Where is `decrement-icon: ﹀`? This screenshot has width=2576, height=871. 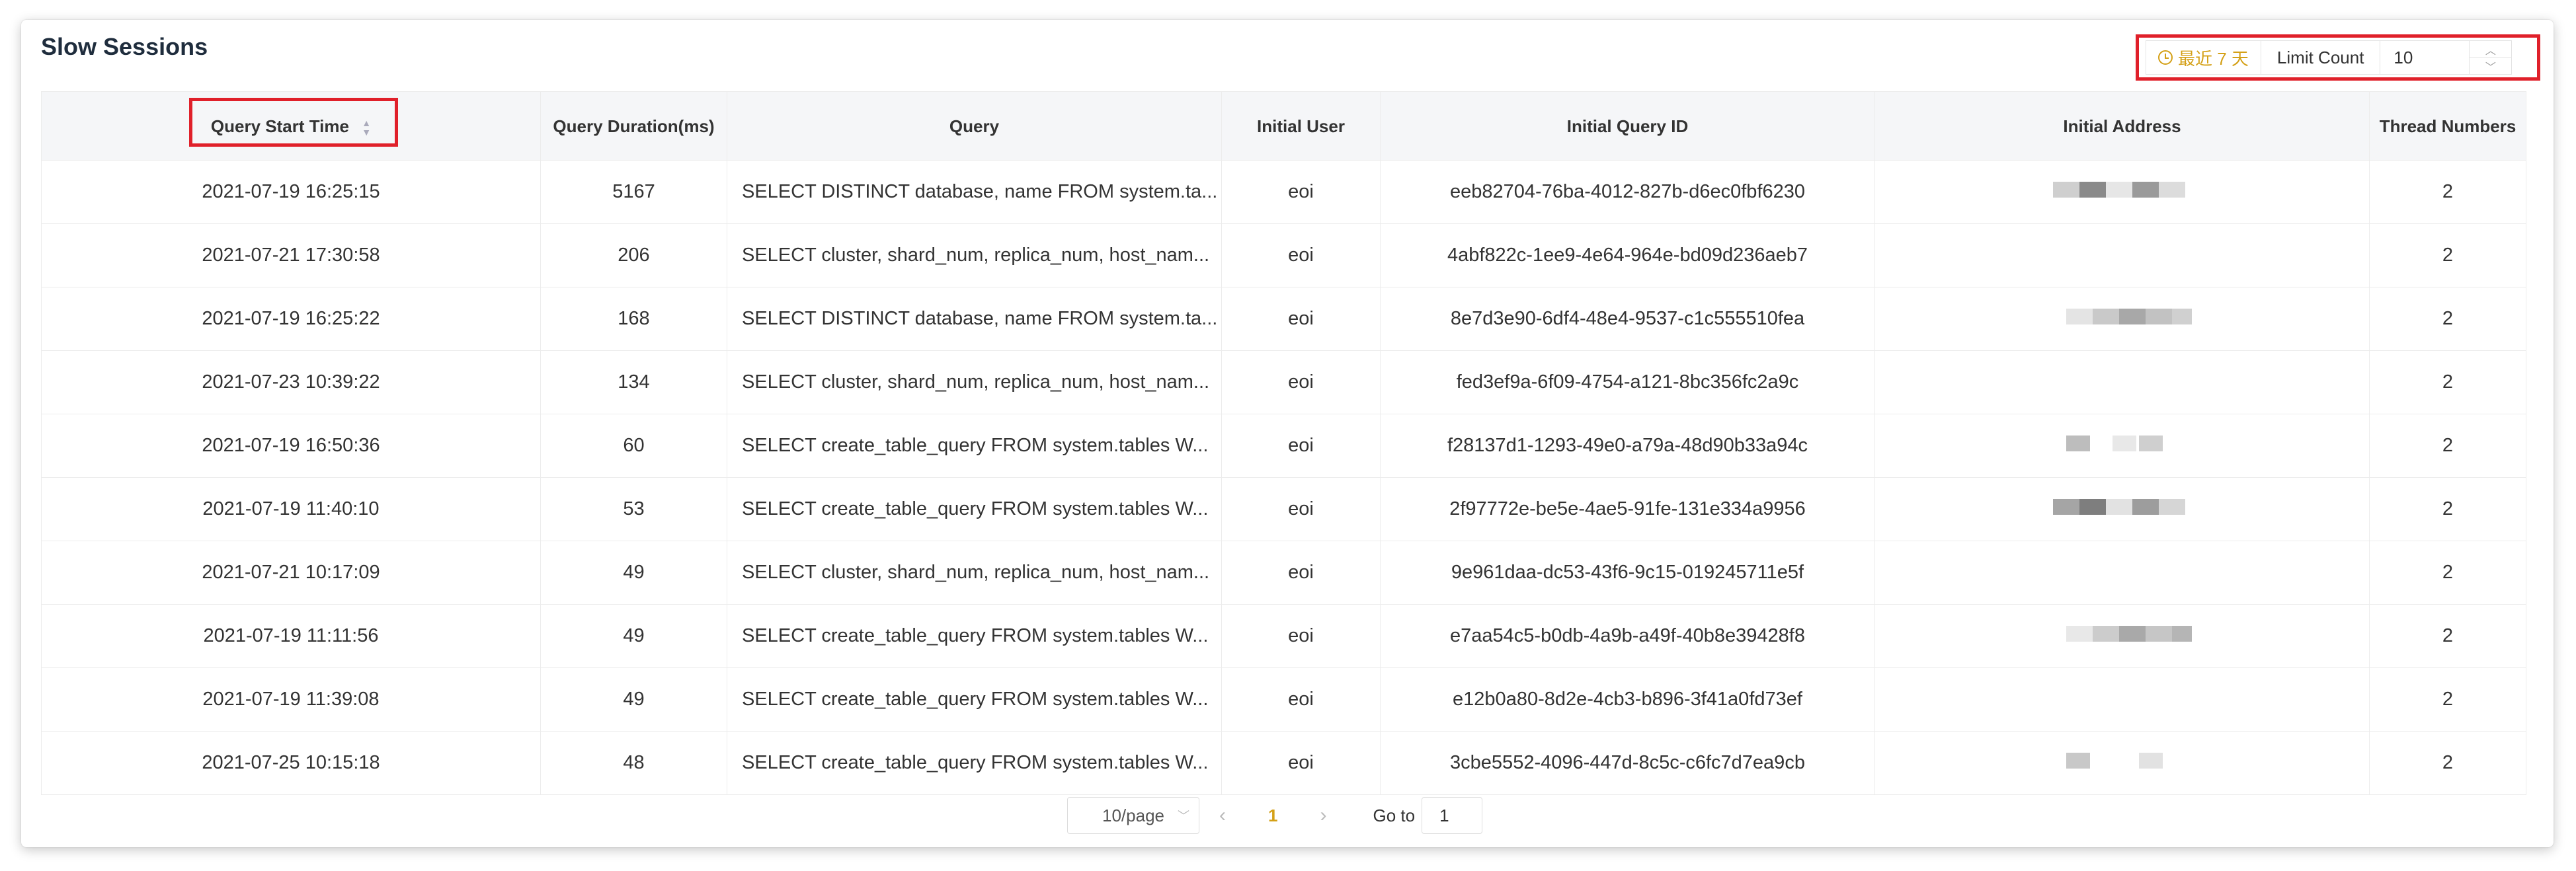
decrement-icon: ﹀ is located at coordinates (2491, 65).